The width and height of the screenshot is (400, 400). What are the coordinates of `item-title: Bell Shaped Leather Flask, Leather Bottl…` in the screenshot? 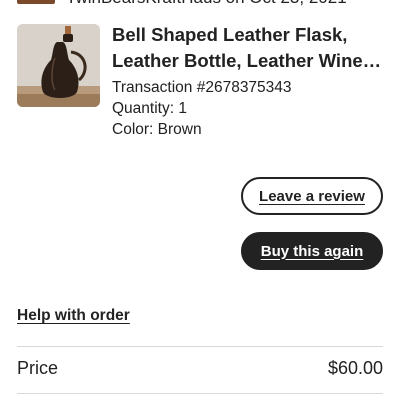 It's located at (252, 48).